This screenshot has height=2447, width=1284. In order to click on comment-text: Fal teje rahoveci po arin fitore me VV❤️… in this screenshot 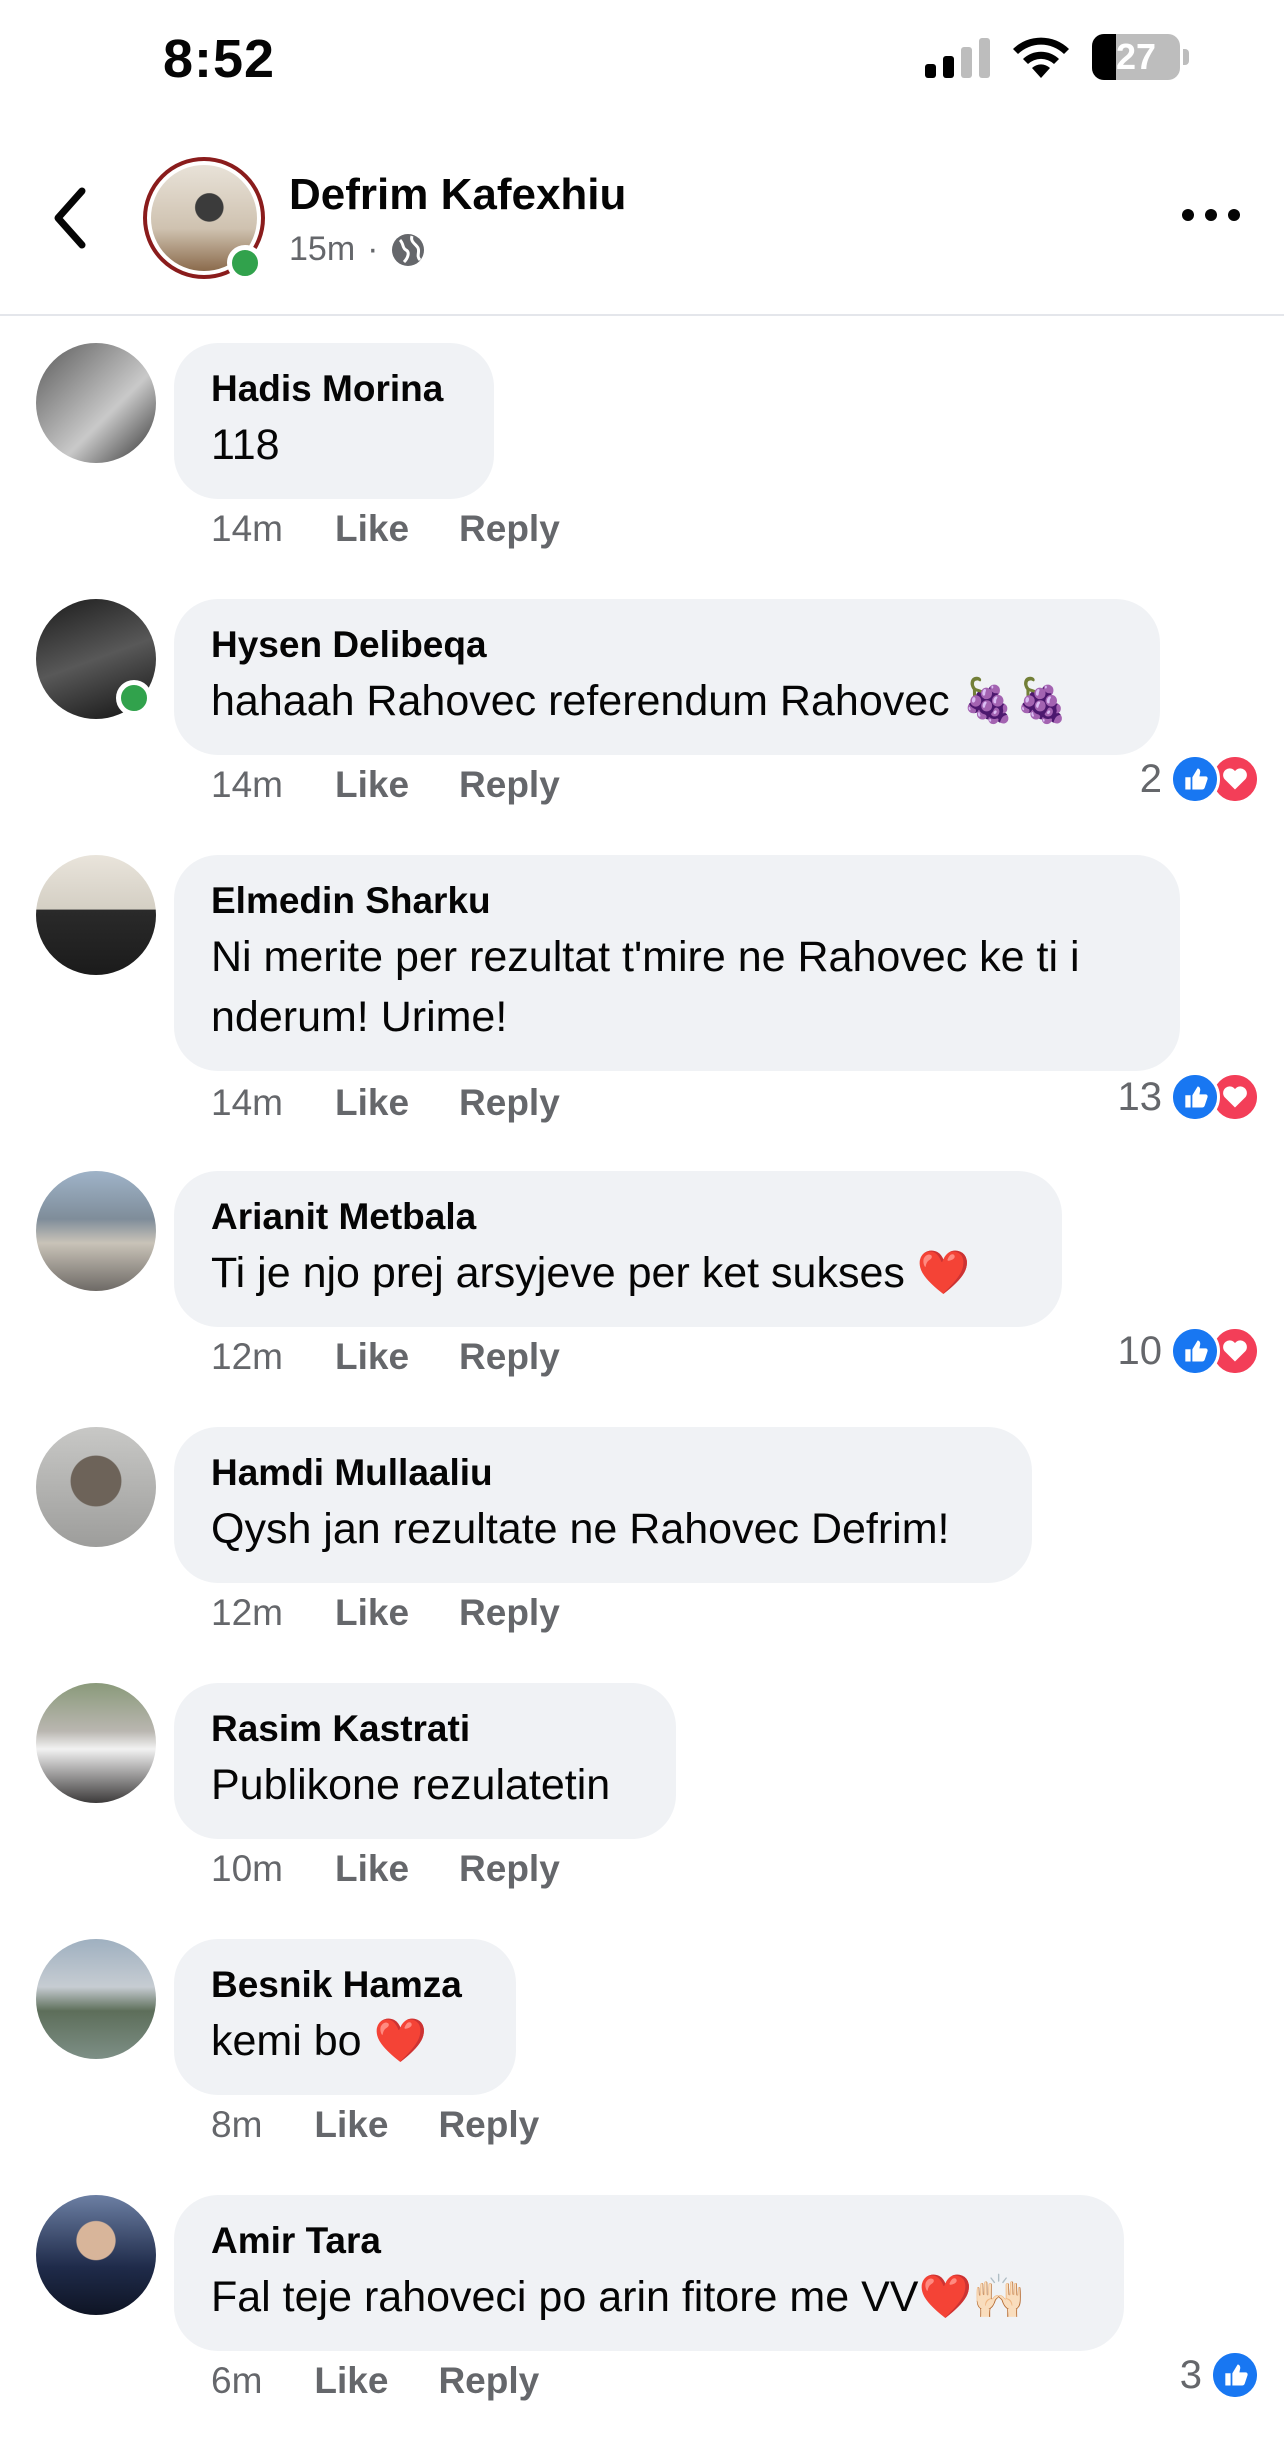, I will do `click(618, 2297)`.